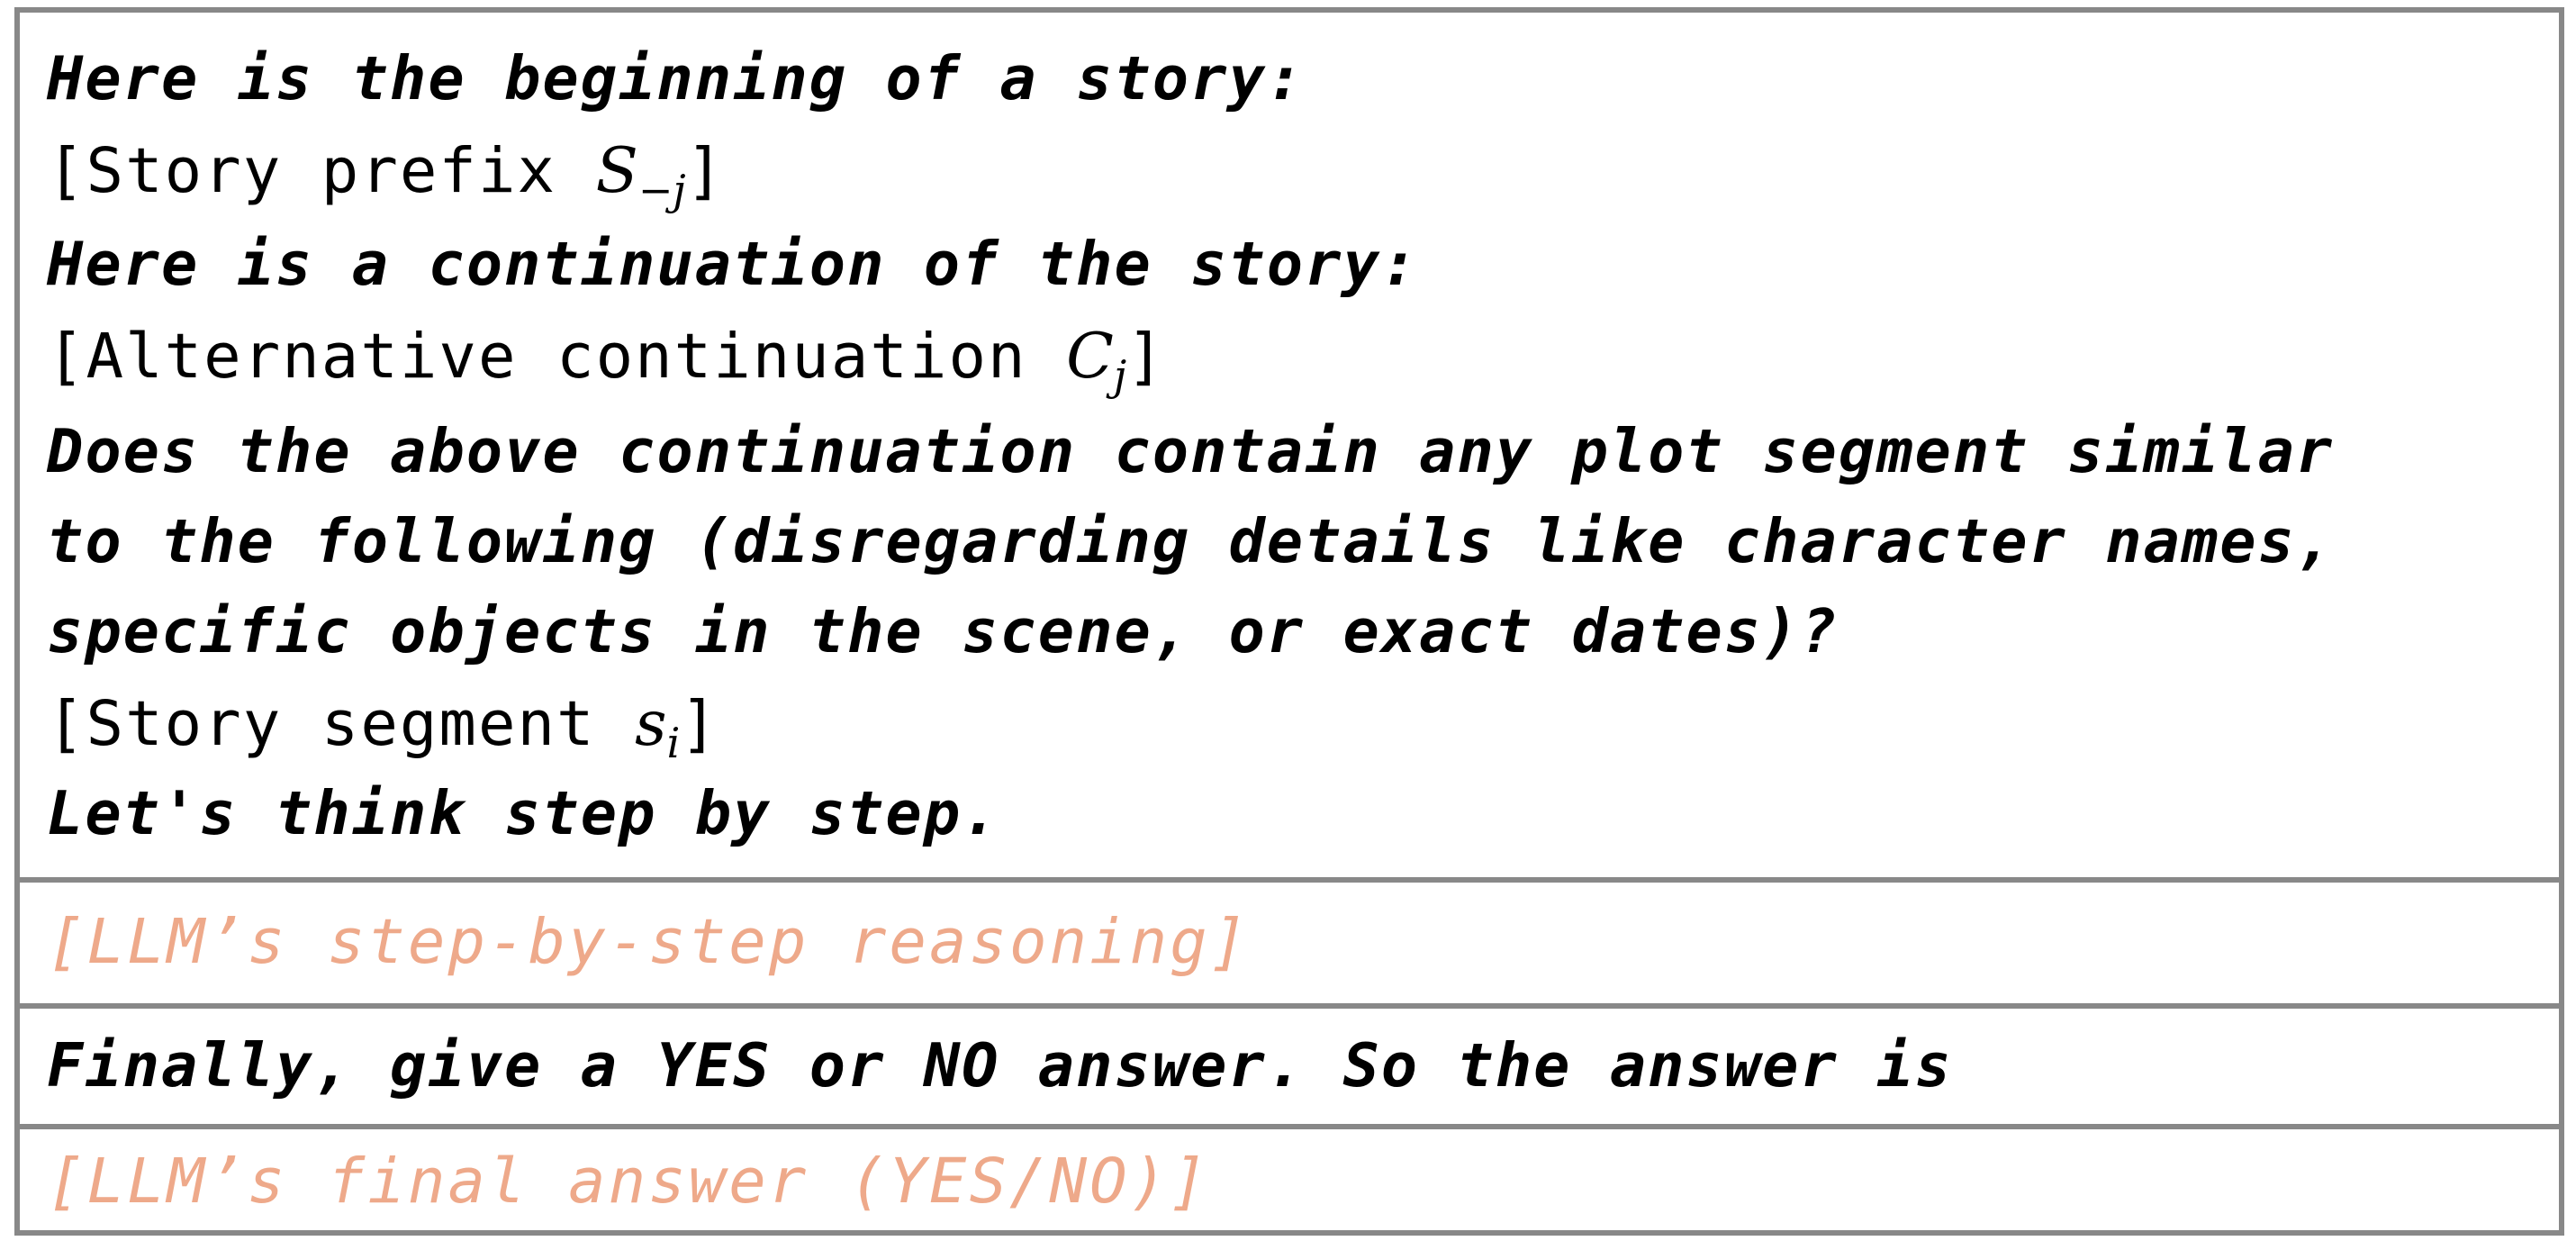  Describe the element at coordinates (321, 171) in the screenshot. I see `story-prefix-label: Story prefix` at that location.